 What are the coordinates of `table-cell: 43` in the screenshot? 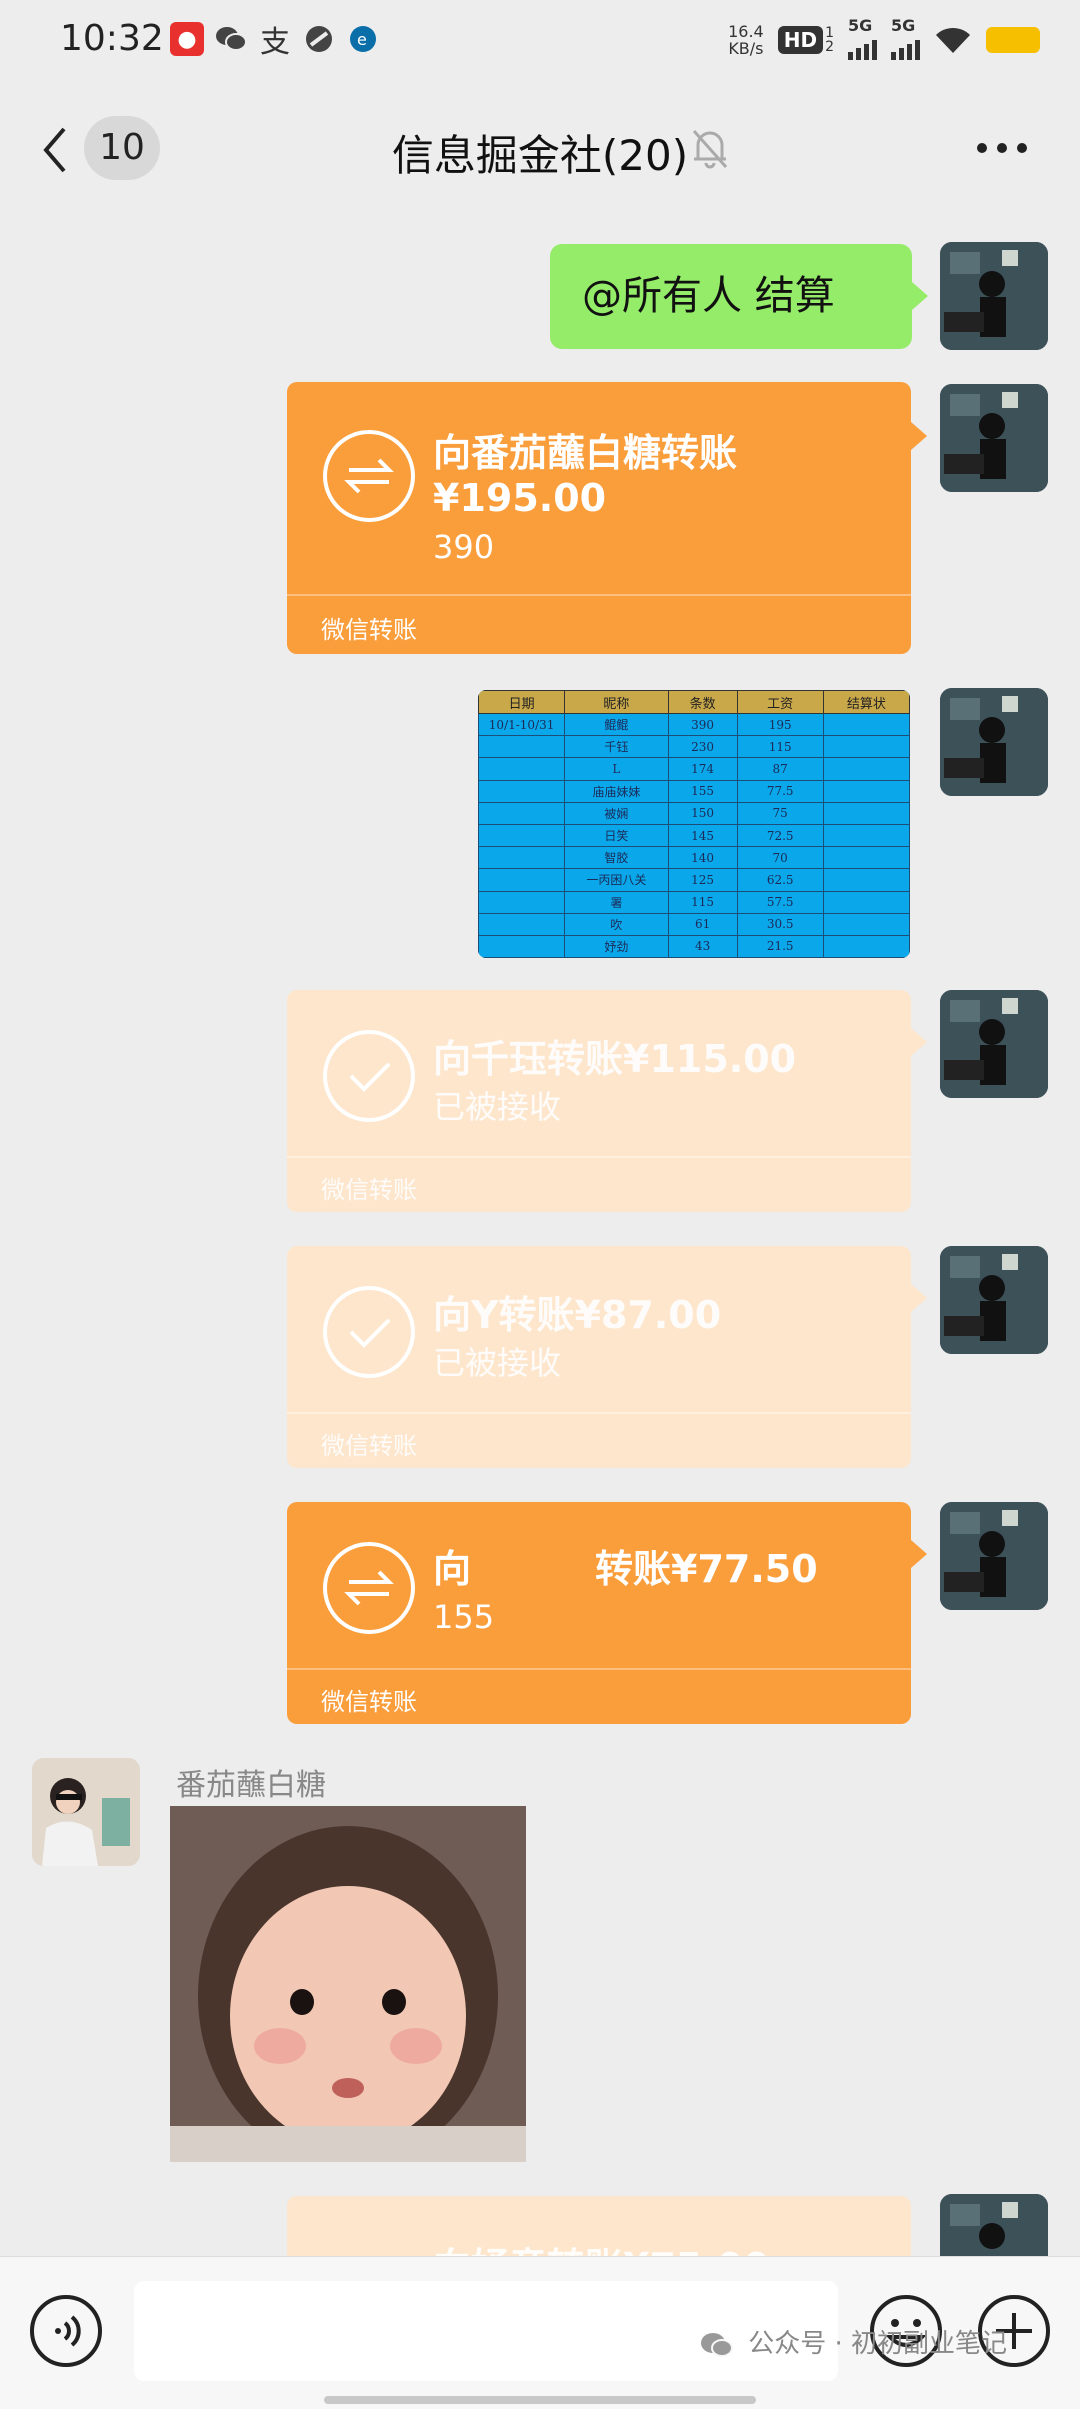 It's located at (702, 946).